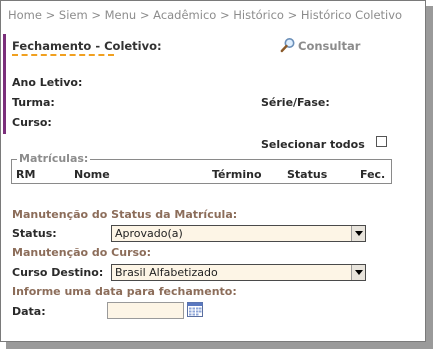 Image resolution: width=435 pixels, height=351 pixels. Describe the element at coordinates (307, 174) in the screenshot. I see `column-header-status: Status` at that location.